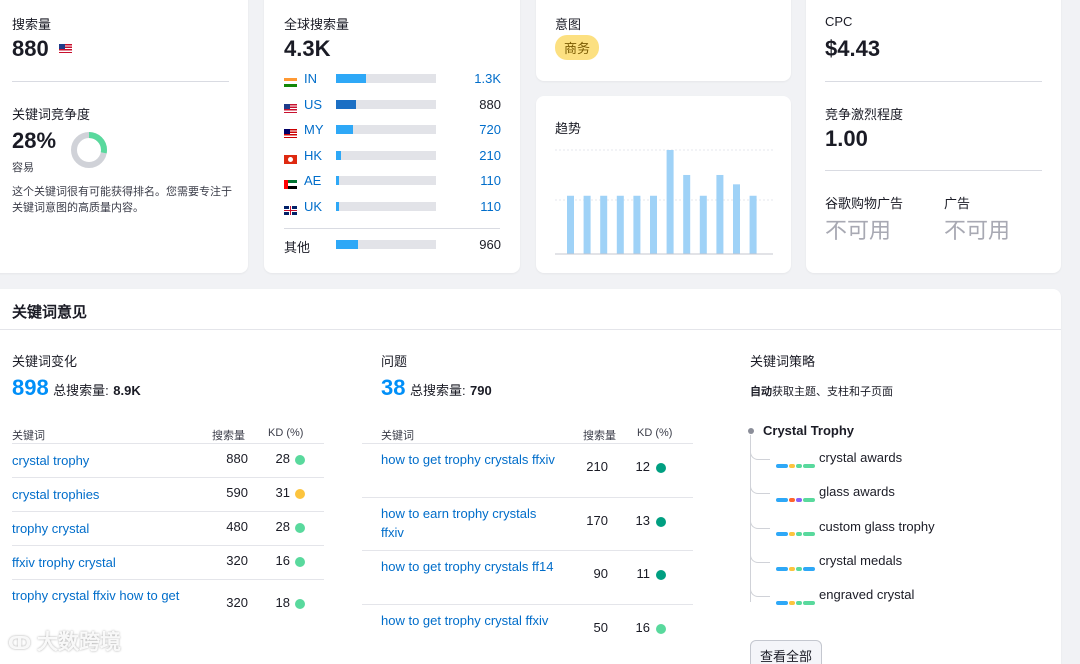  I want to click on variations-count: 898, so click(30, 387).